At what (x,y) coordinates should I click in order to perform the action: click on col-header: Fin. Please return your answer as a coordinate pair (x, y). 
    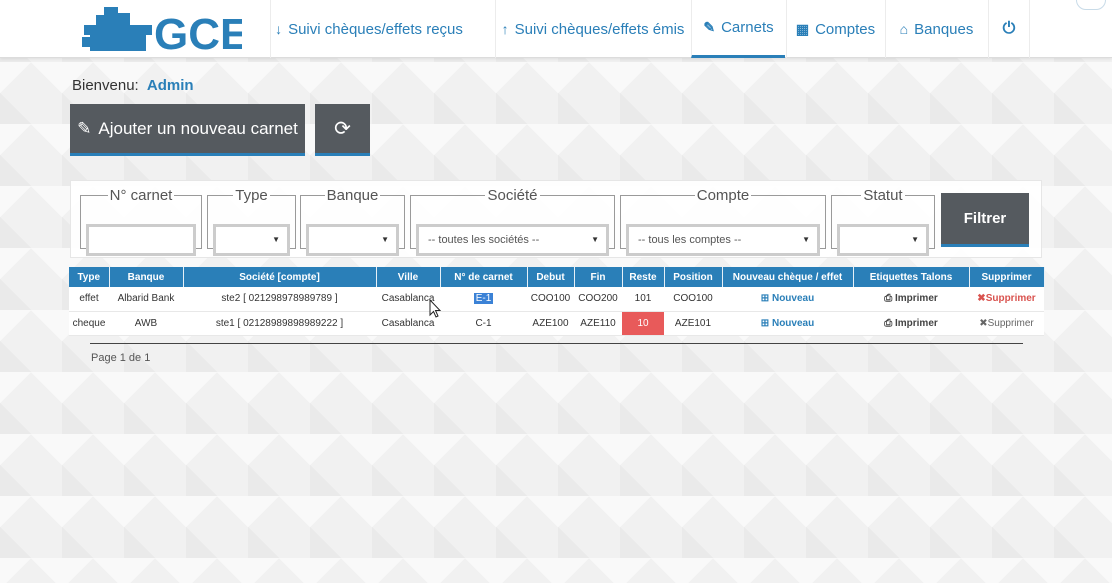
    Looking at the image, I should click on (598, 277).